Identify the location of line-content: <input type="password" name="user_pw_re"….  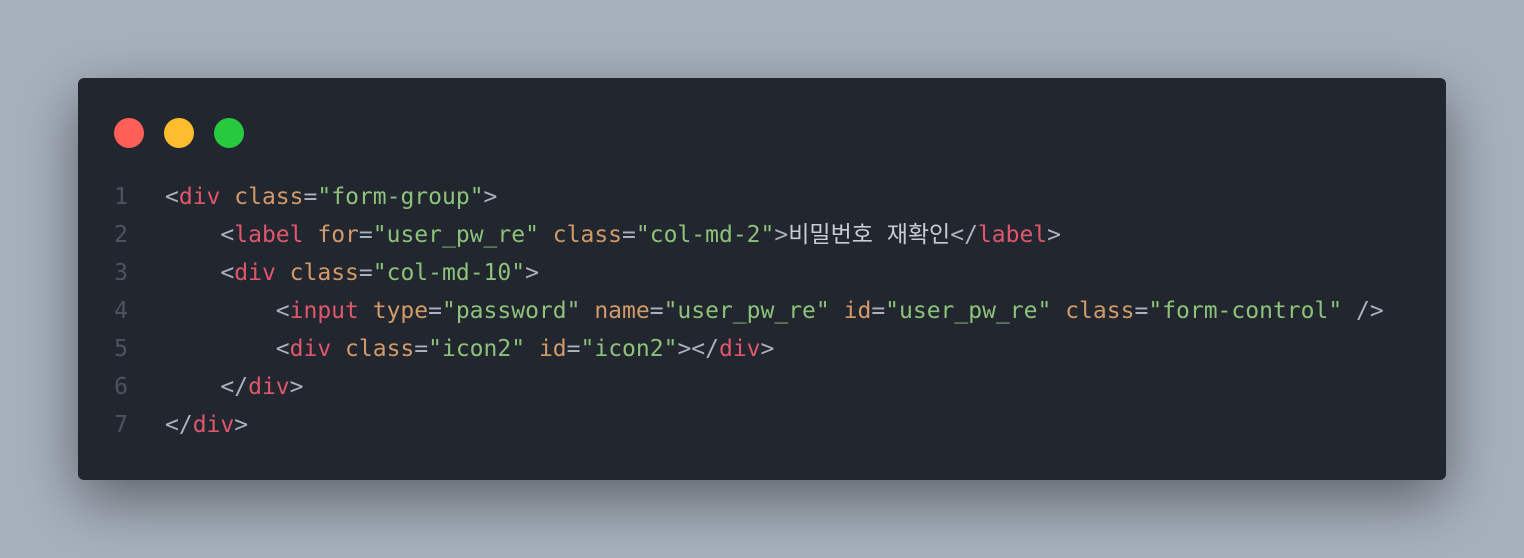
(774, 311).